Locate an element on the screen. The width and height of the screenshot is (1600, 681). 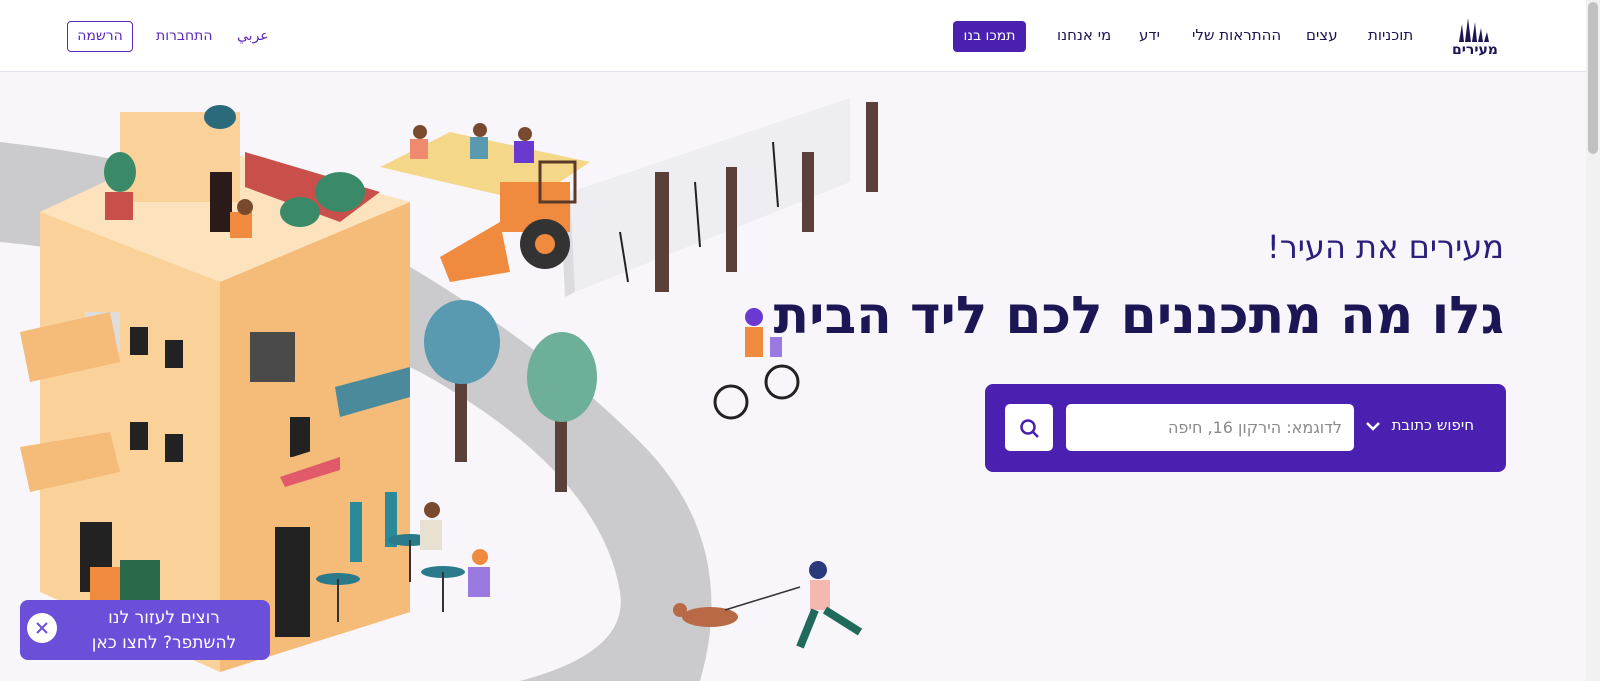
feedback-text: רוצים לעזור לנו להשתפר? לחצו כאן is located at coordinates (164, 631).